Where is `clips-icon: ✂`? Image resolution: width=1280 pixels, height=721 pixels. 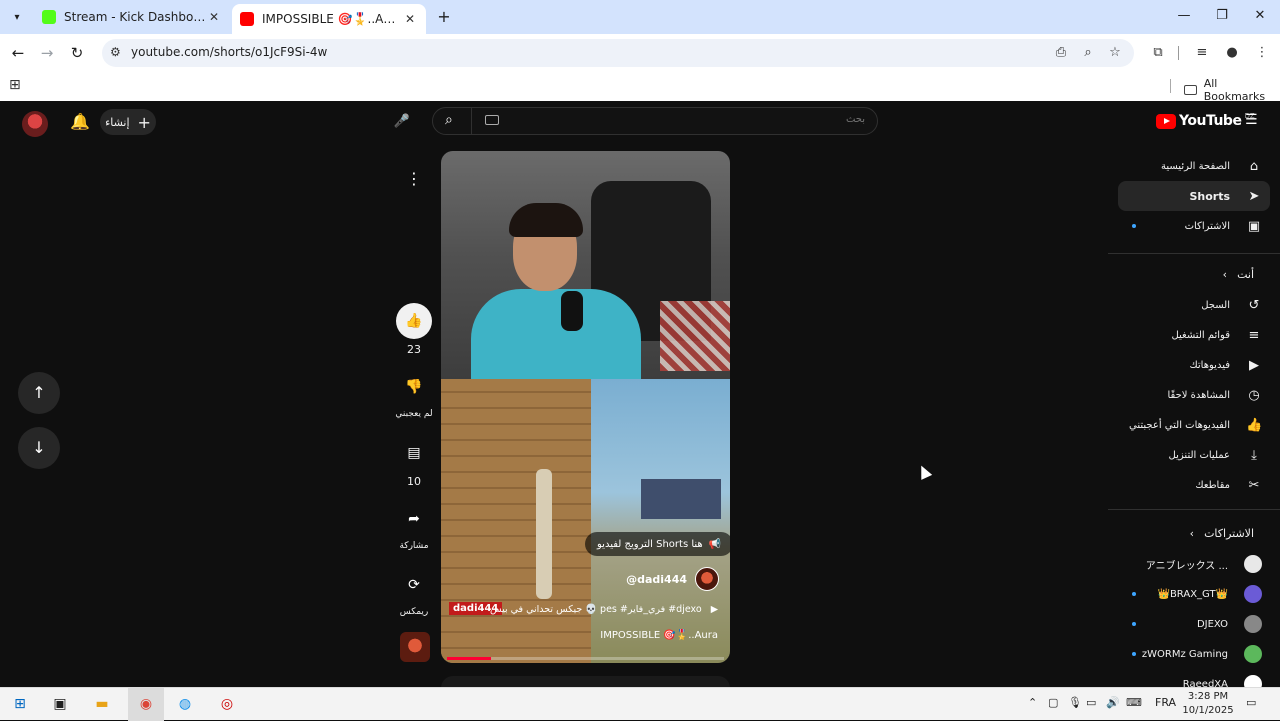
clips-icon: ✂ is located at coordinates (1254, 485).